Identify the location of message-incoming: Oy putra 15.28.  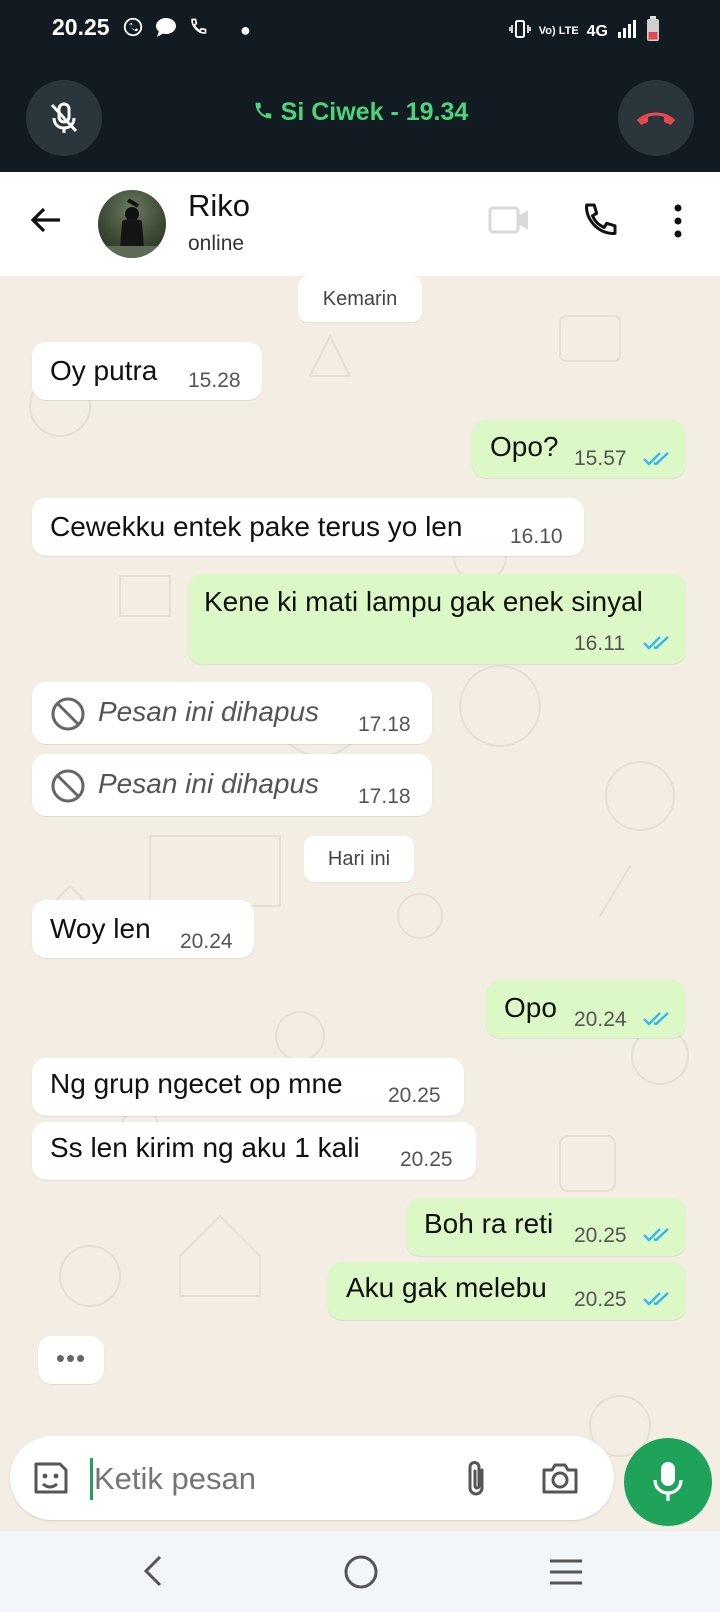
(147, 371).